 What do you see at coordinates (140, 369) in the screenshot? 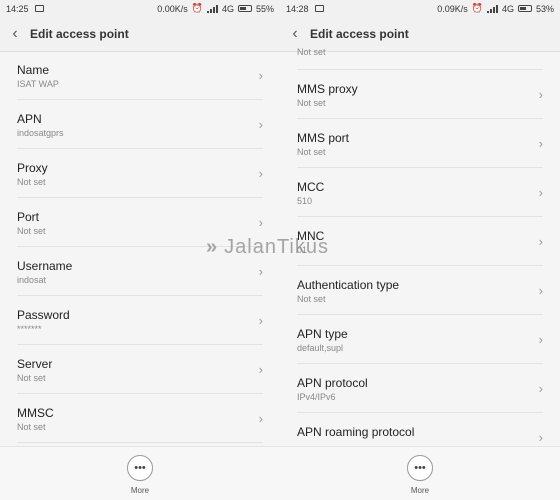
I see `list-item-server: Server Not set ›` at bounding box center [140, 369].